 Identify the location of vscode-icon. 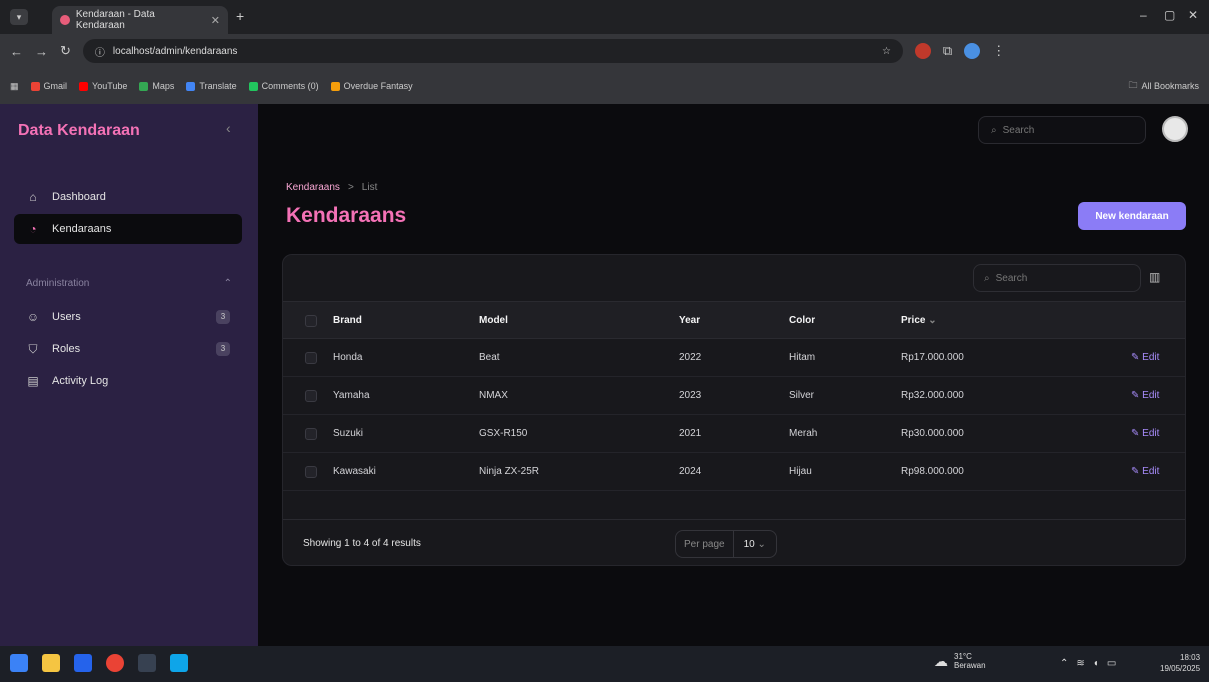
(179, 663).